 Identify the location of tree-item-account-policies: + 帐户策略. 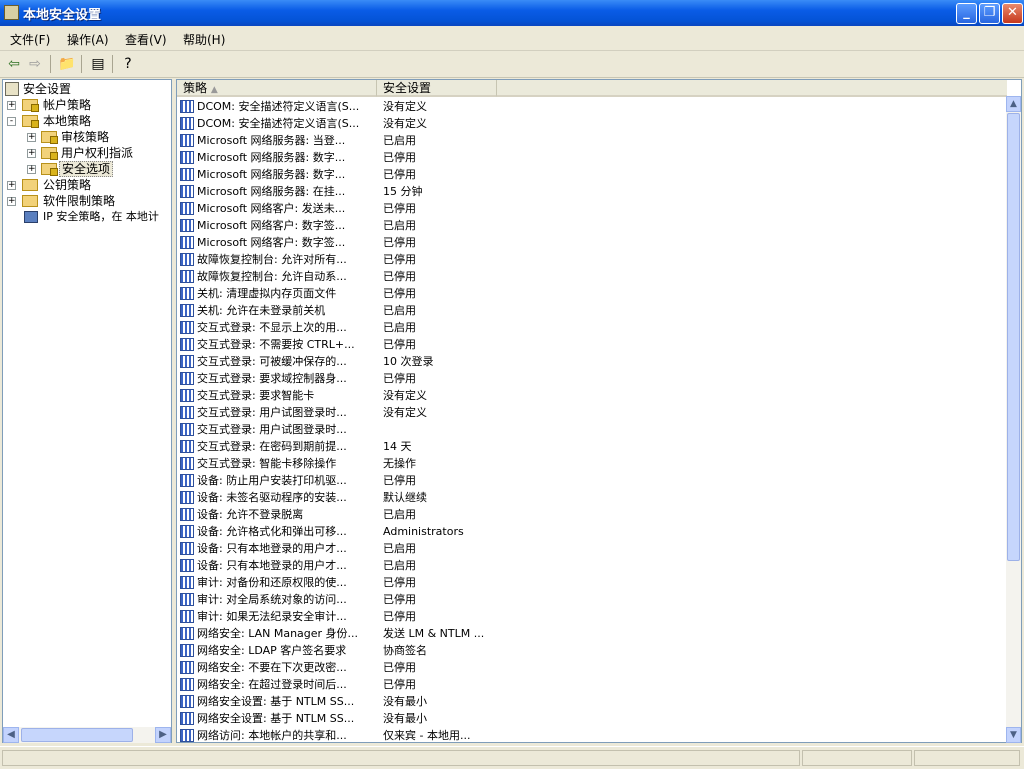
(86, 105).